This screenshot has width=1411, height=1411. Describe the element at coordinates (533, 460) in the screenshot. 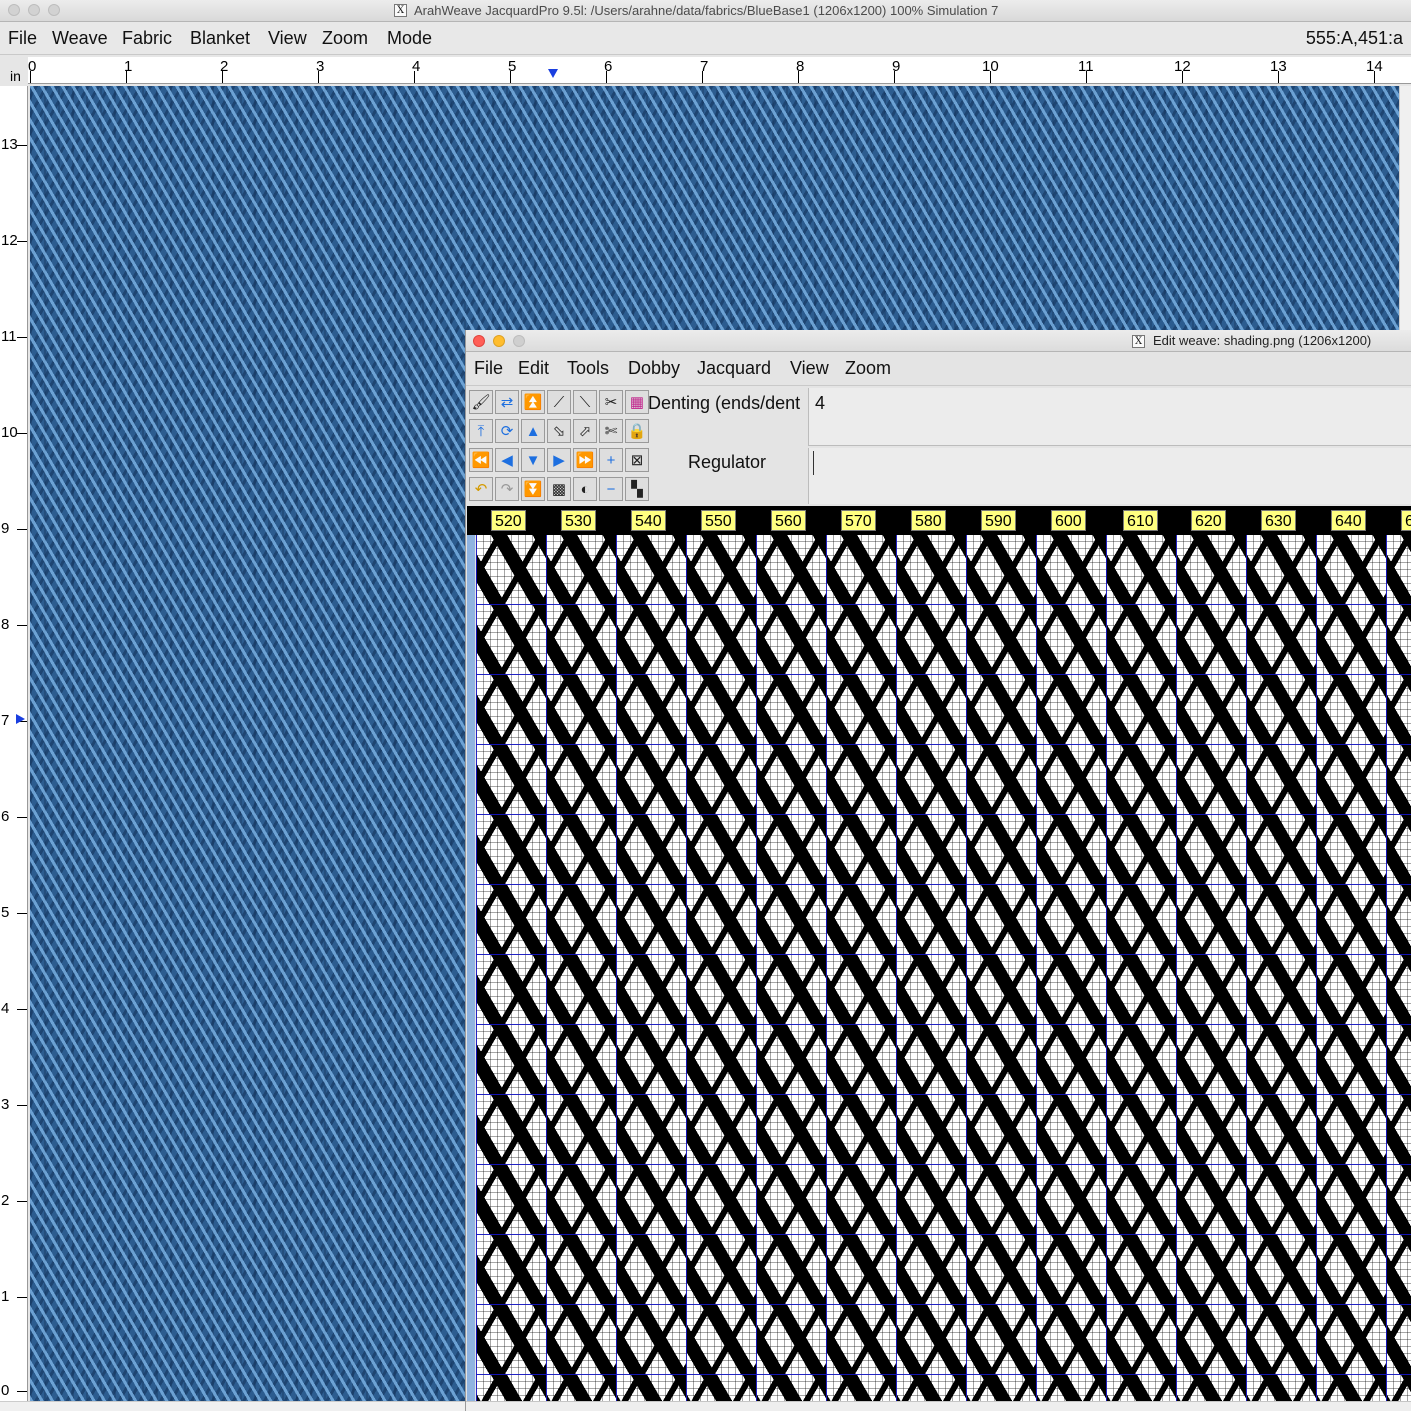

I see `down-icon: ▼` at that location.